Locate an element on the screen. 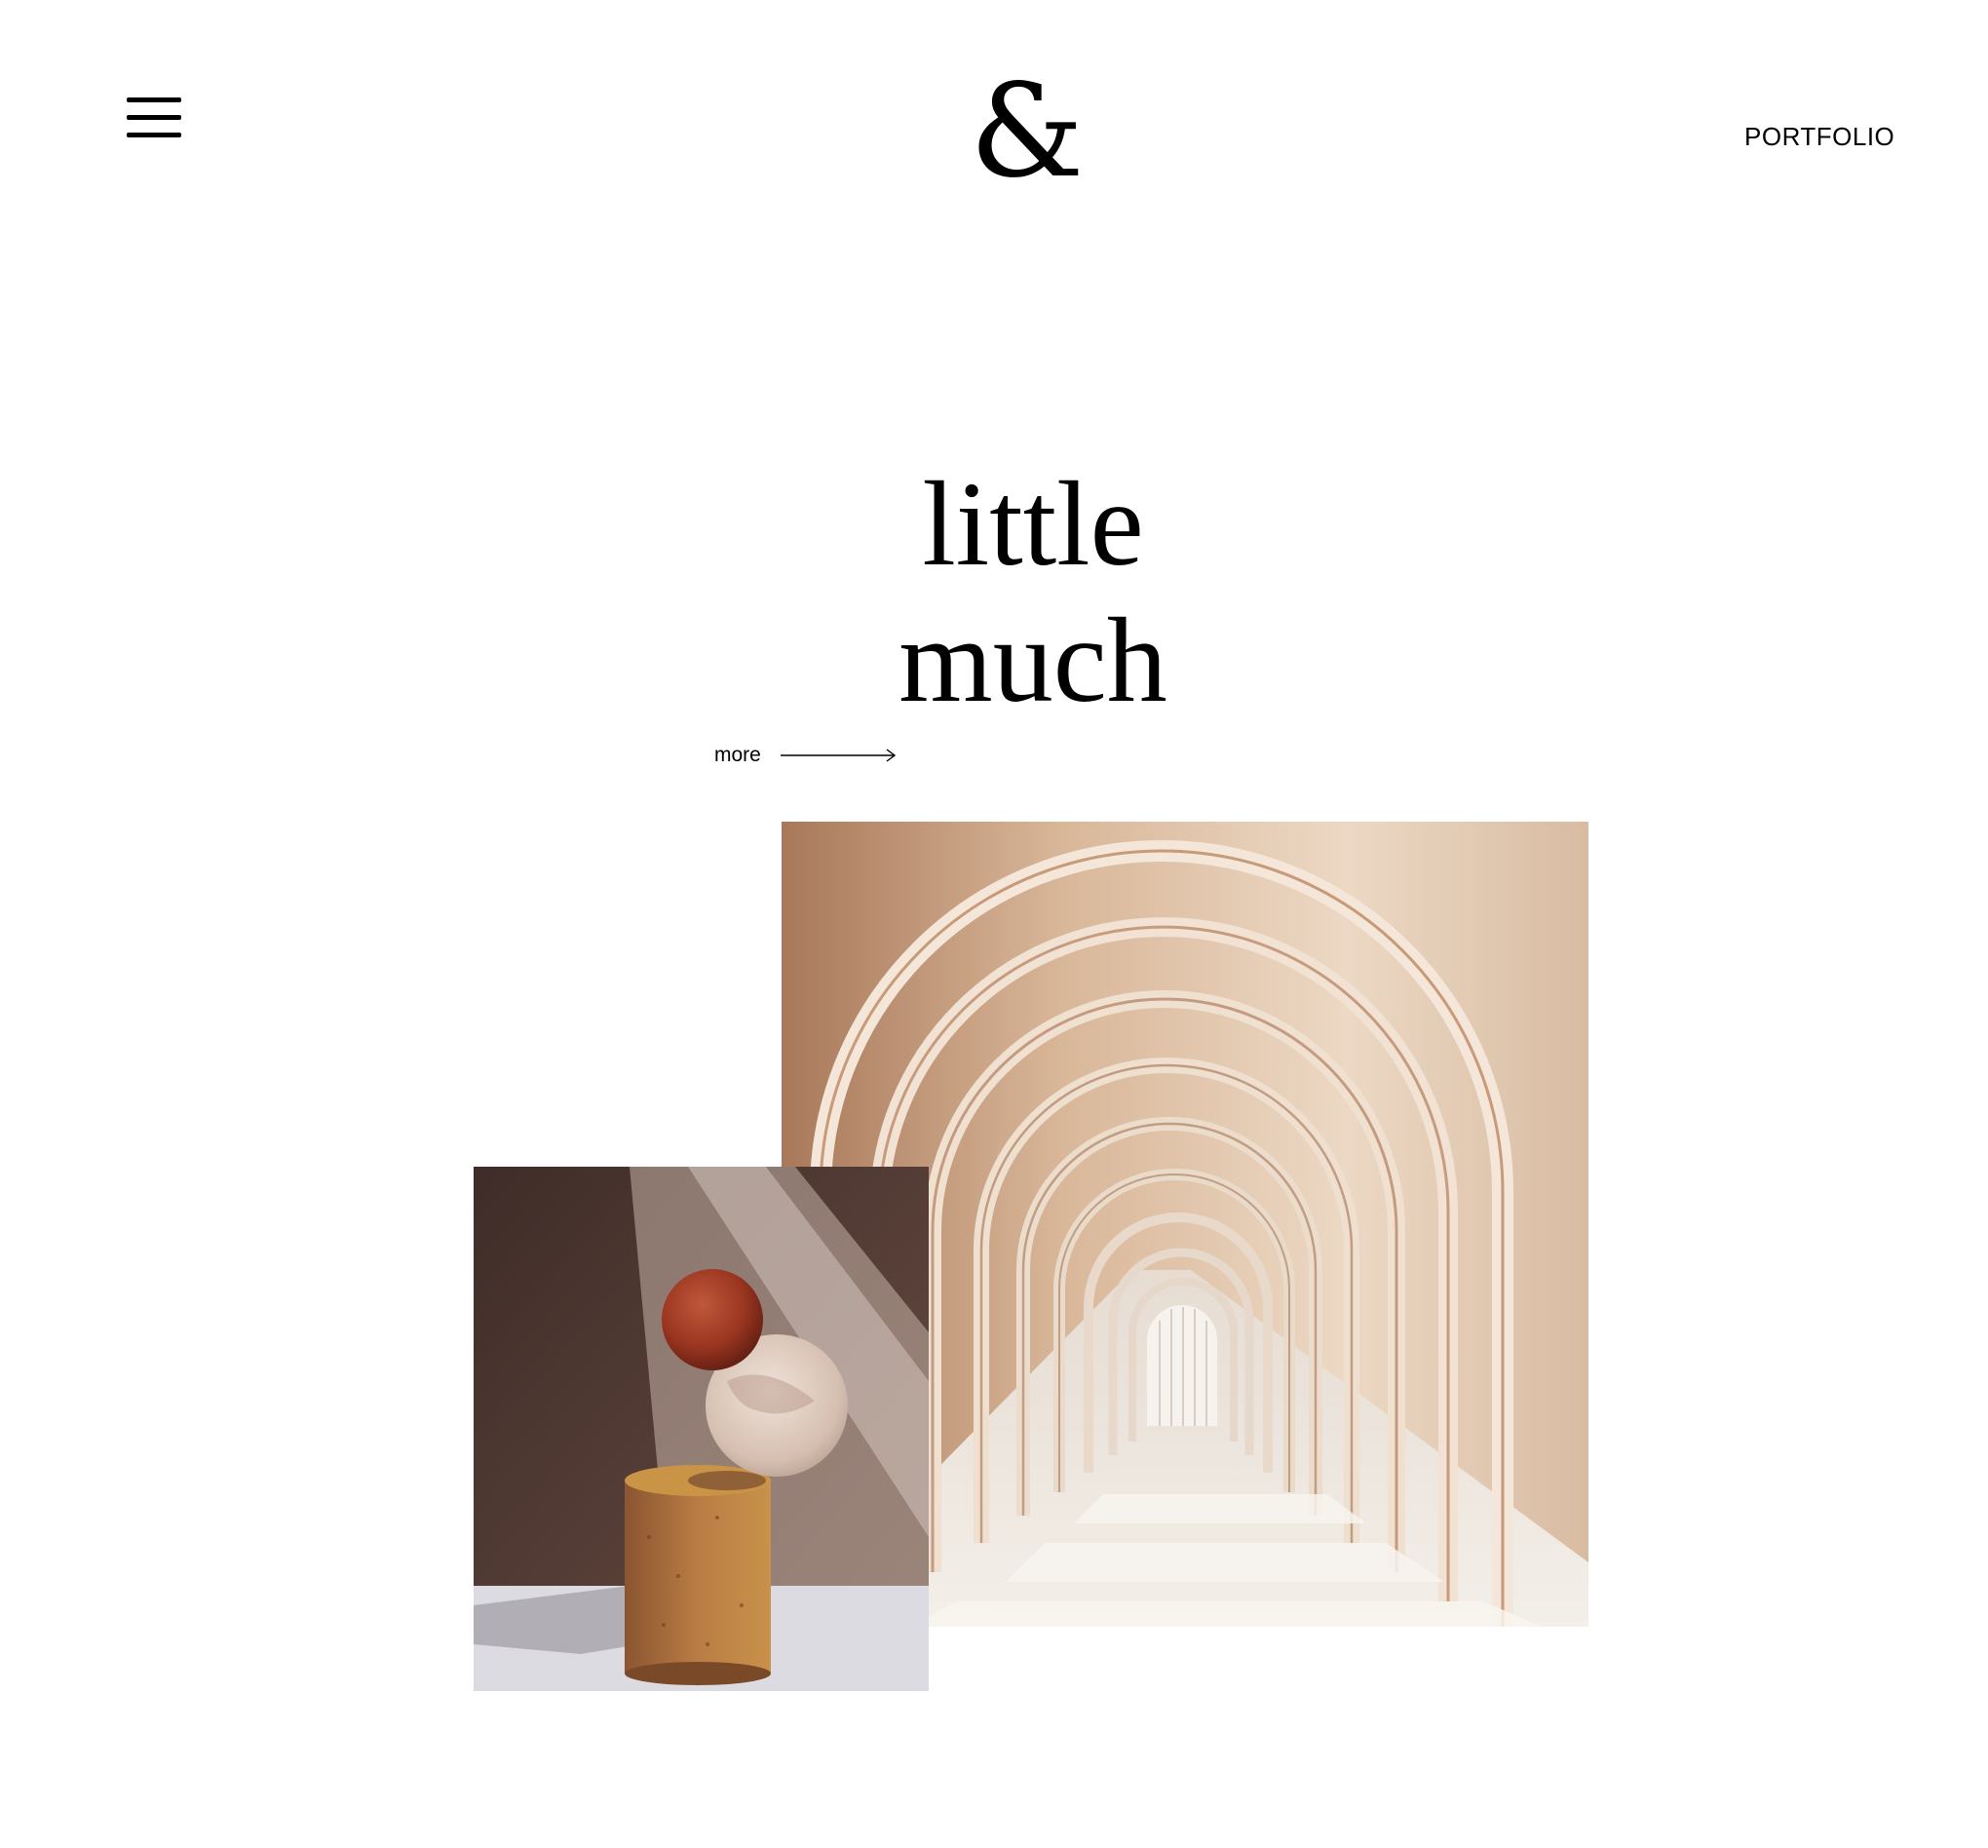 Image resolution: width=1988 pixels, height=1848 pixels. hamburger-menu-icon is located at coordinates (154, 99).